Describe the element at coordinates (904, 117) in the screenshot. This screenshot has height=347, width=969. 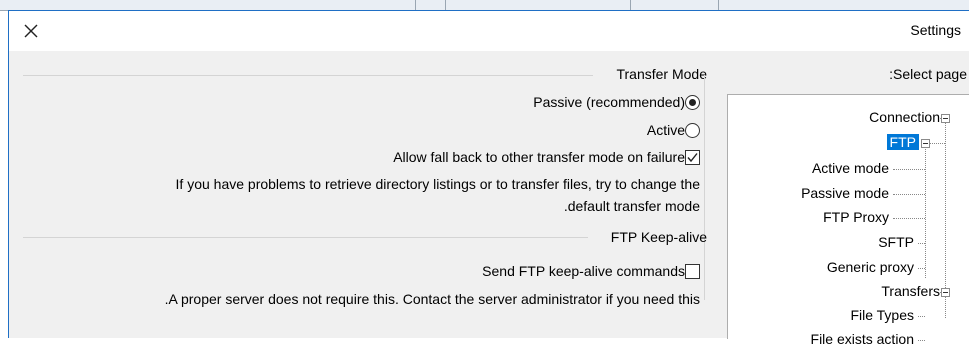
I see `tree-item-connection: Connection` at that location.